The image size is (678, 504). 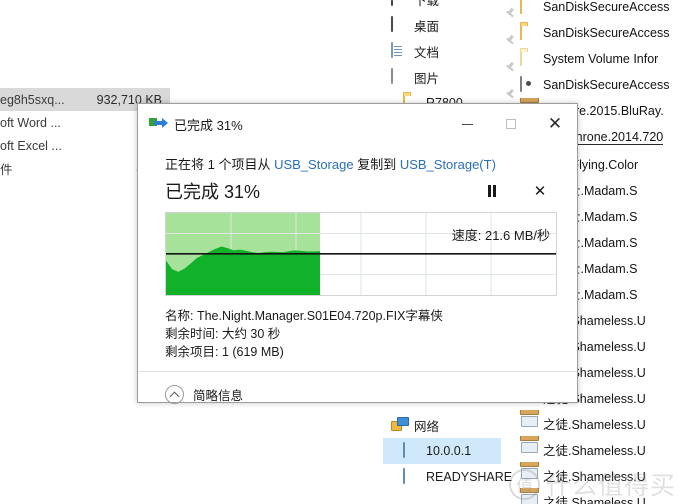 I want to click on pause-icon, so click(x=492, y=191).